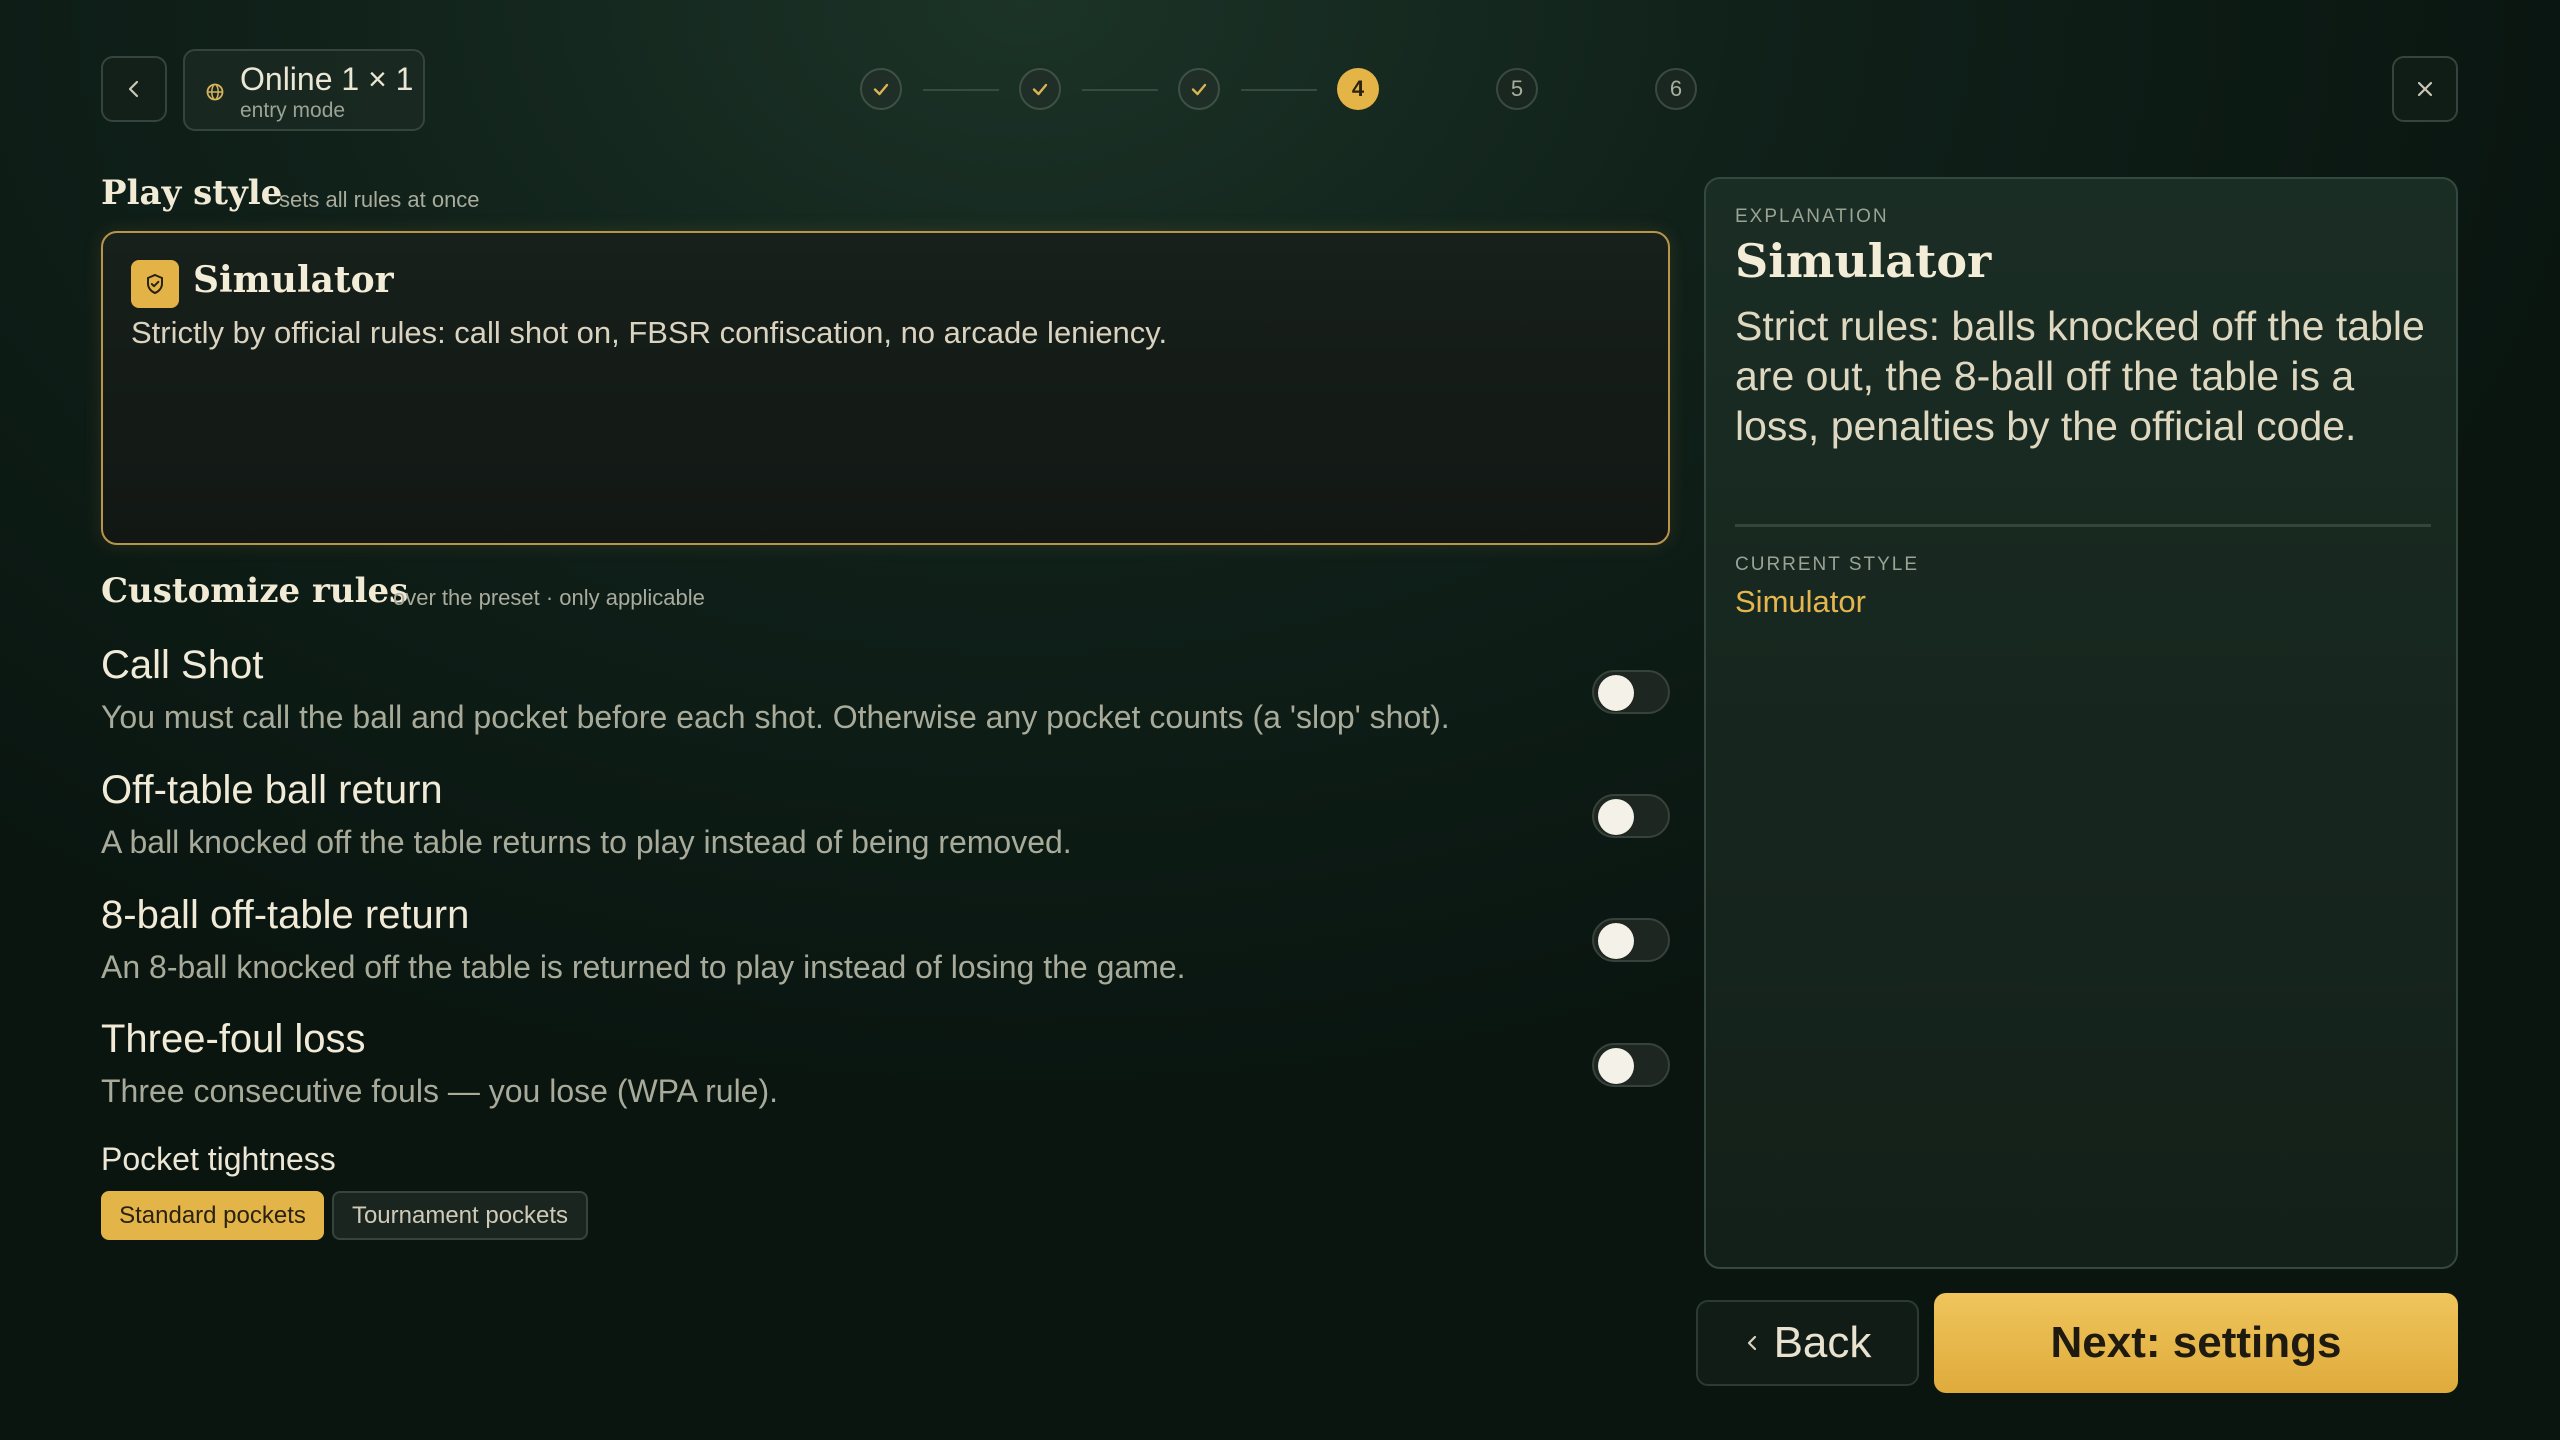 This screenshot has height=1440, width=2560. Describe the element at coordinates (1800, 601) in the screenshot. I see `current-style-value: Simulator` at that location.